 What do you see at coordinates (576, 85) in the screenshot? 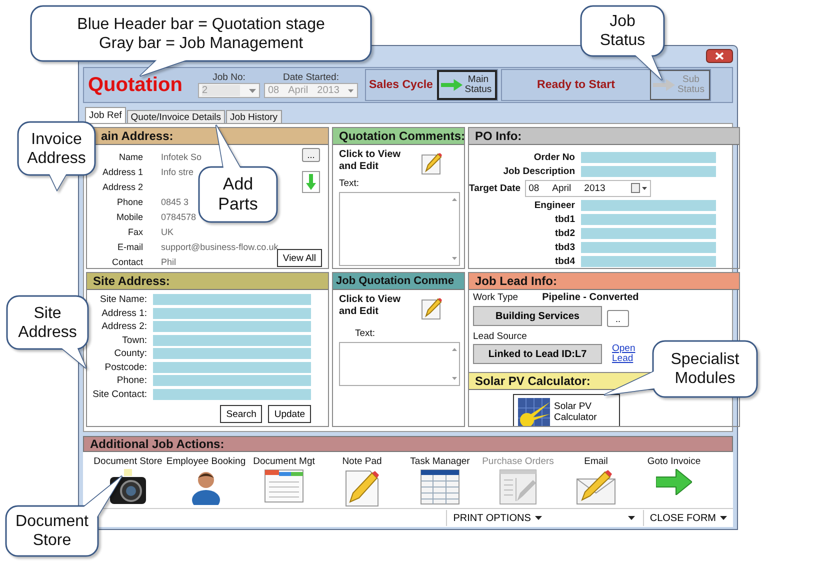
I see `status-label: Ready to Start` at bounding box center [576, 85].